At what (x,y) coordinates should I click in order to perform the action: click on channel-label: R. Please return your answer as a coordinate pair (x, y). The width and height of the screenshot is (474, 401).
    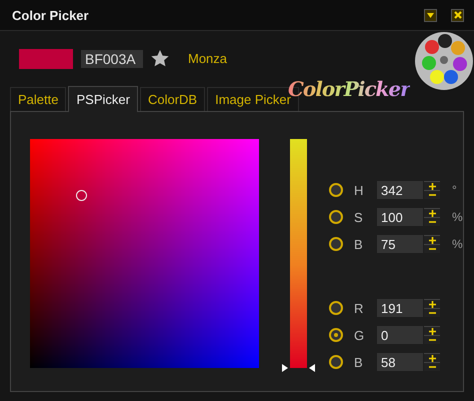
    Looking at the image, I should click on (359, 308).